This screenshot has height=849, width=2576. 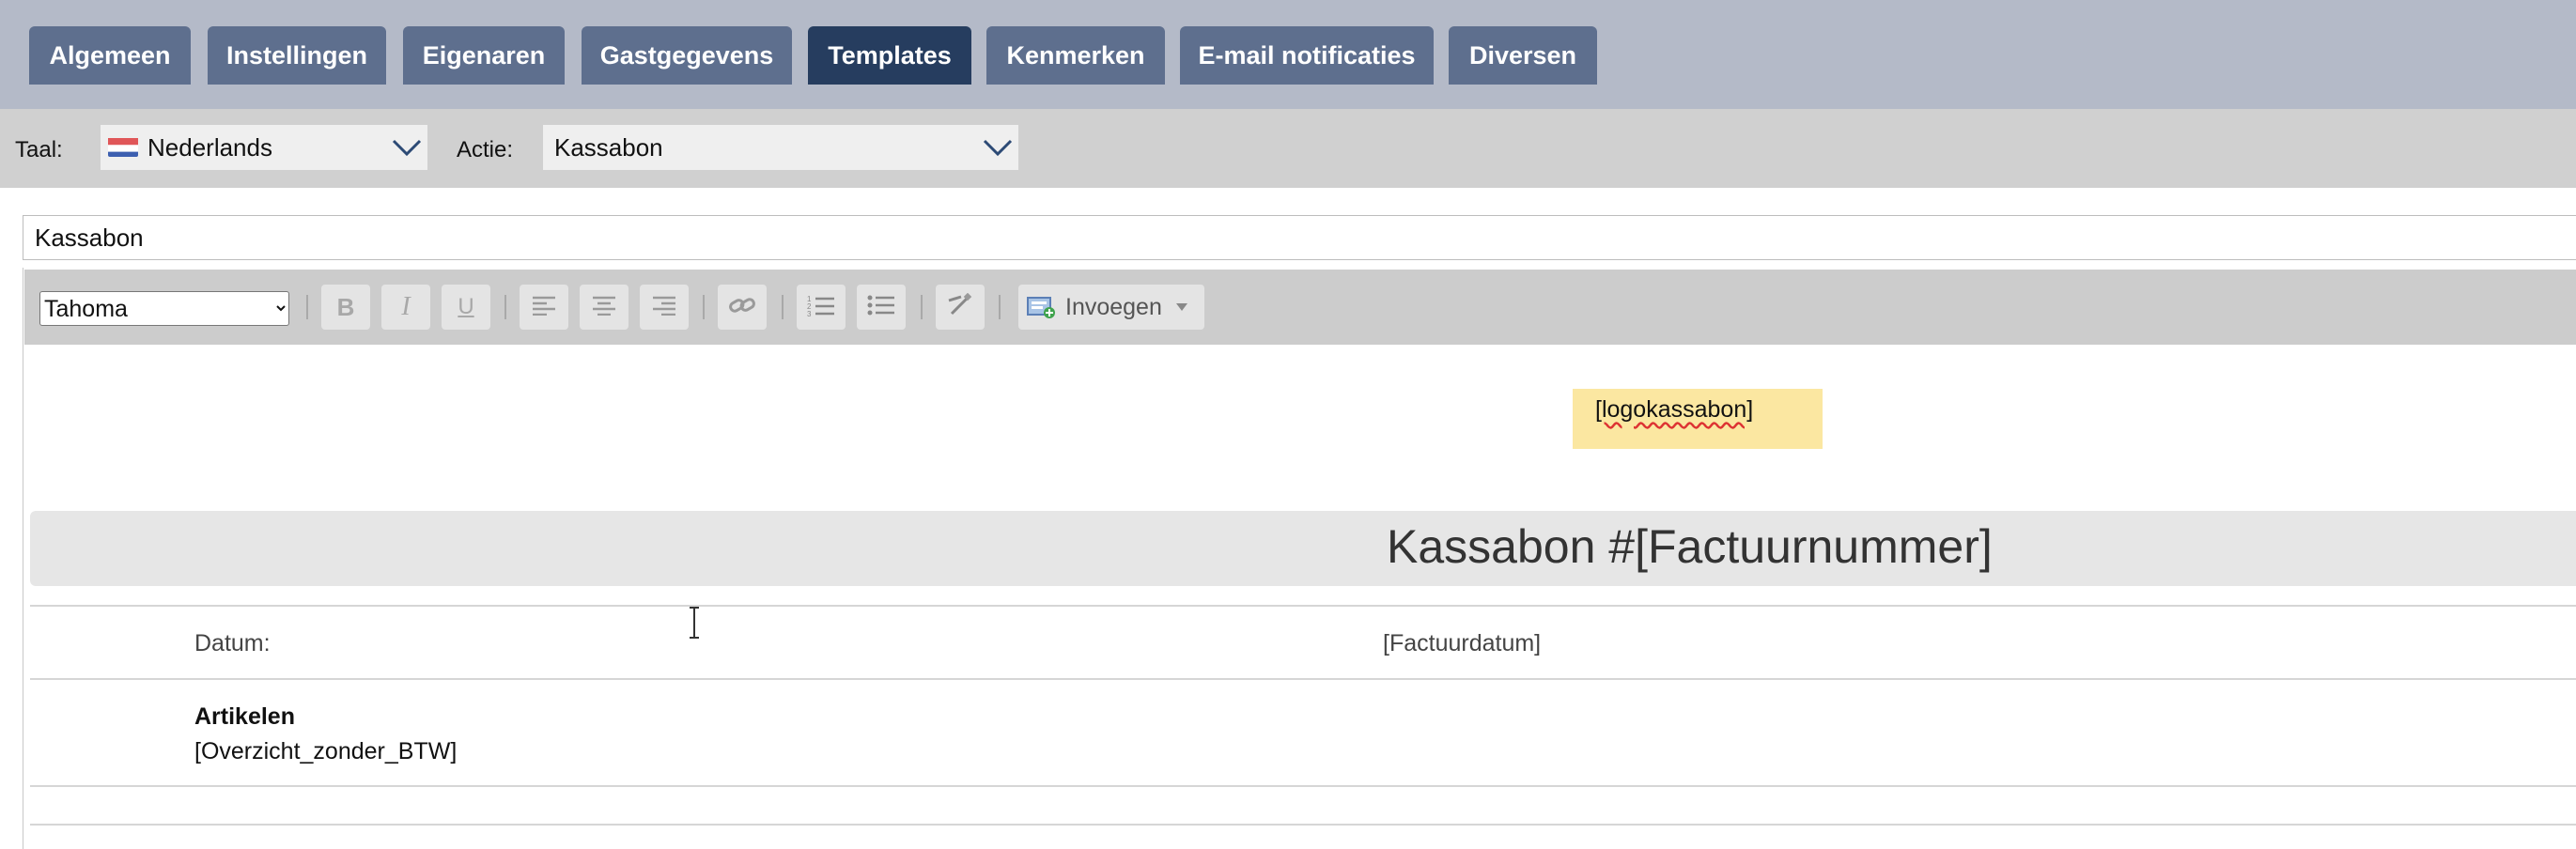 I want to click on action-value: Kassabon, so click(x=608, y=147).